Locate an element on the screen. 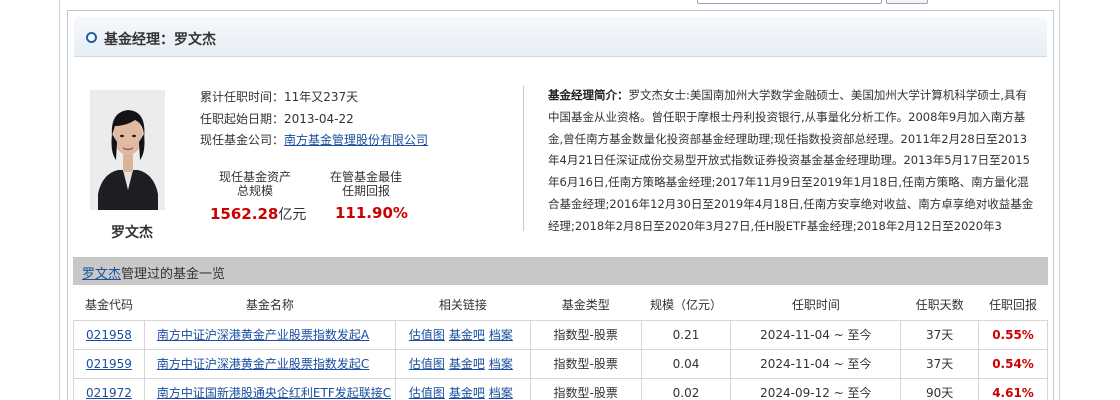 This screenshot has width=1120, height=400. fund-name-link: 南方中证国新港股通央企红利ETF发起联接C is located at coordinates (274, 393).